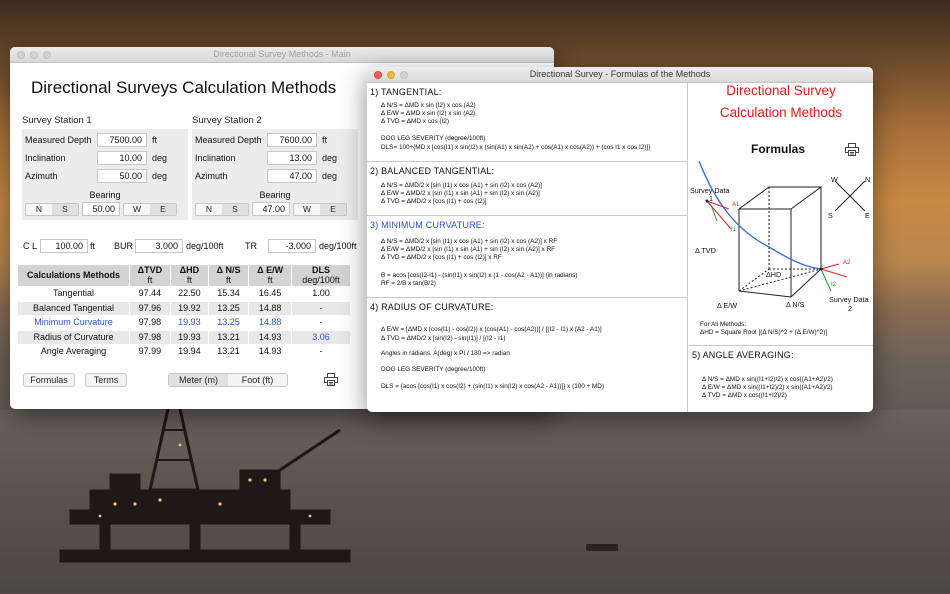  Describe the element at coordinates (727, 305) in the screenshot. I see `label-delta-ew: Δ E/W` at that location.